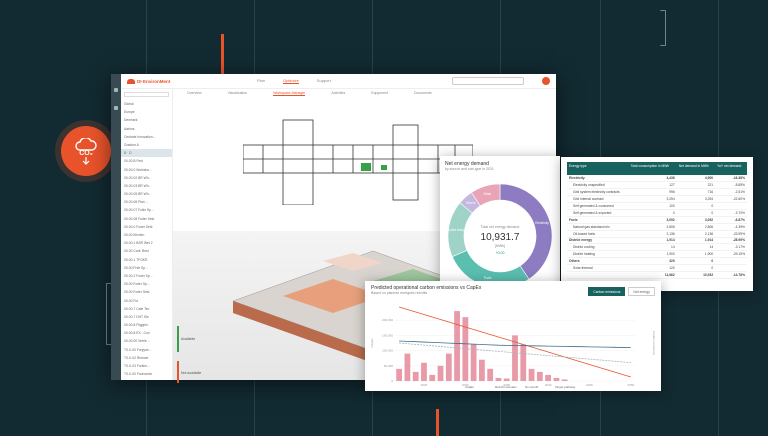 The width and height of the screenshot is (768, 436). Describe the element at coordinates (657, 268) in the screenshot. I see `table-row: Solar thermal 120 0` at that location.